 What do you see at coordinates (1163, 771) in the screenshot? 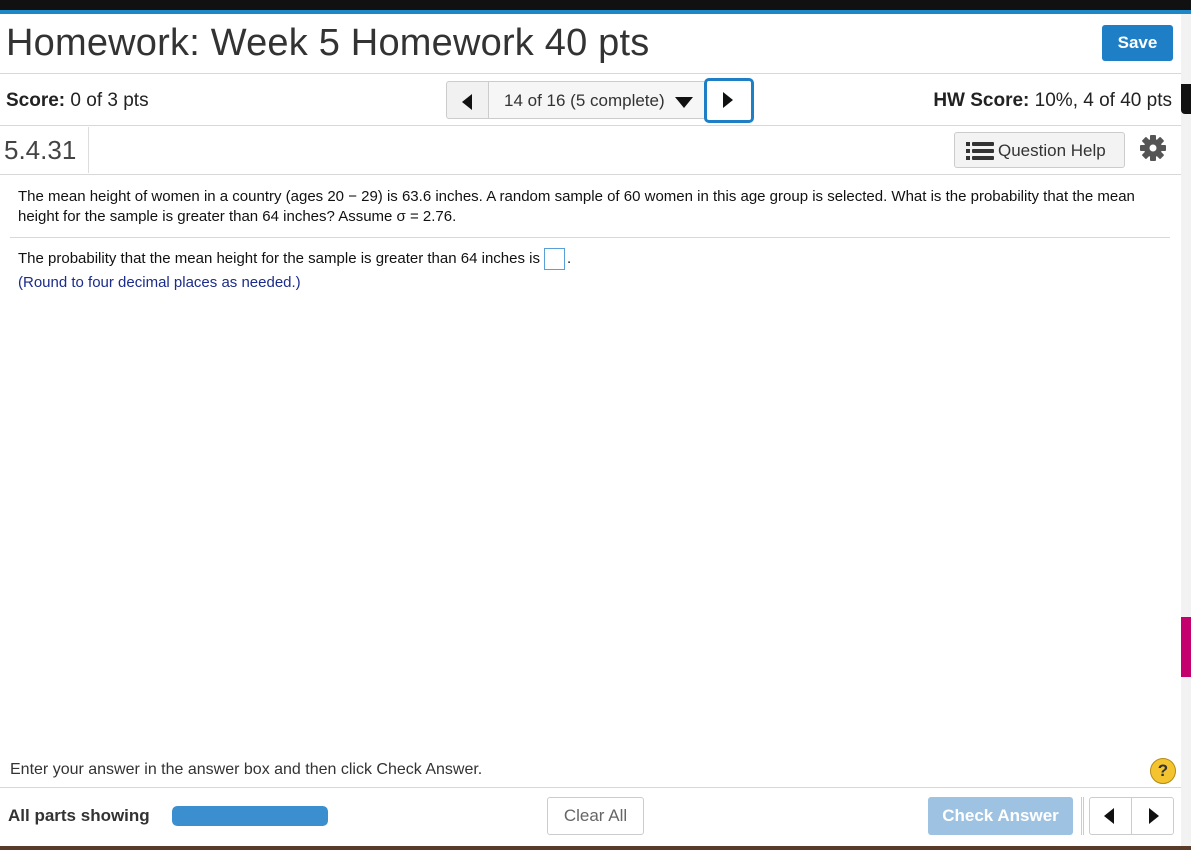
I see `help-circle-icon: ?` at bounding box center [1163, 771].